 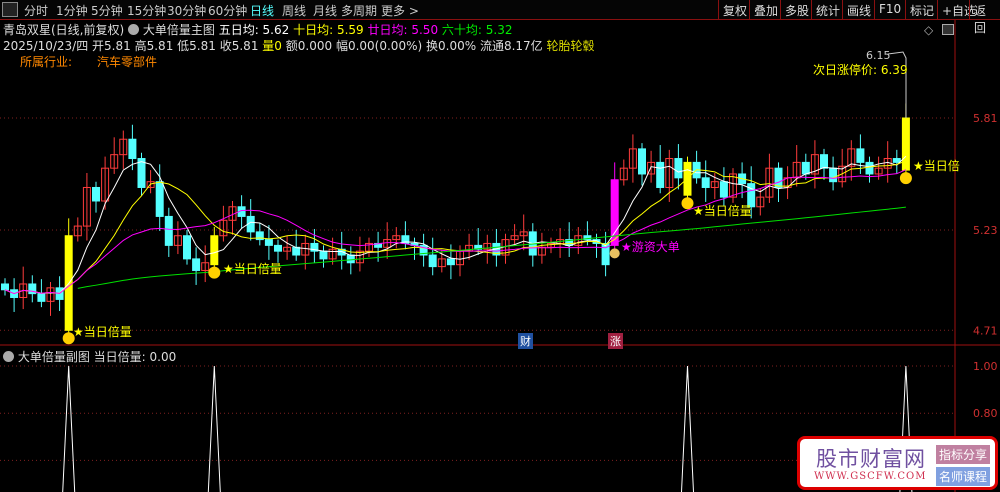 I want to click on sub-header: 大单倍量副图 当日倍量: 0.00, so click(x=89, y=356).